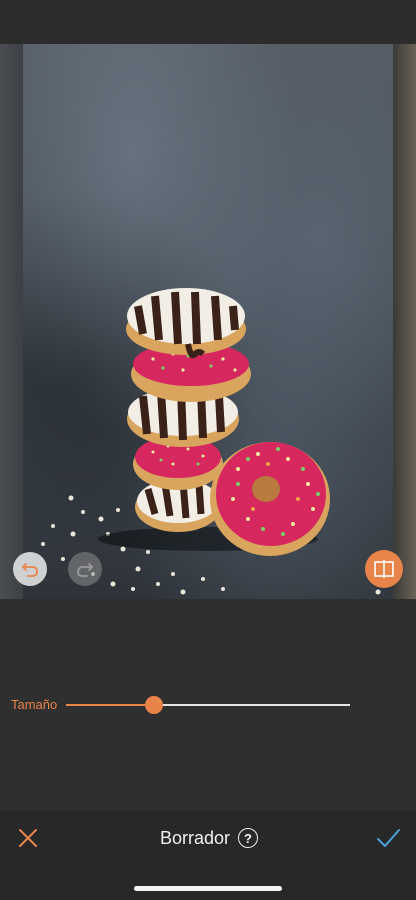 This screenshot has height=900, width=416. I want to click on size-slider-track, so click(256, 705).